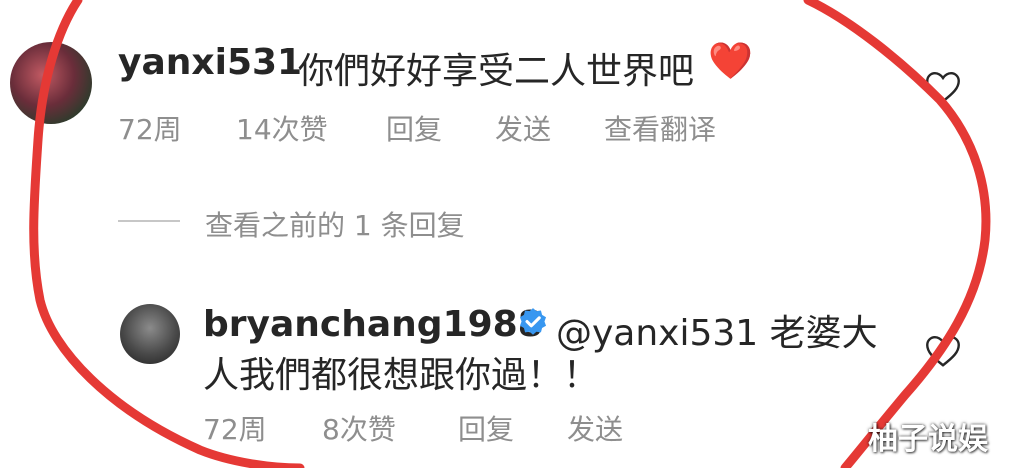  Describe the element at coordinates (235, 429) in the screenshot. I see `reply-time: 72周` at that location.